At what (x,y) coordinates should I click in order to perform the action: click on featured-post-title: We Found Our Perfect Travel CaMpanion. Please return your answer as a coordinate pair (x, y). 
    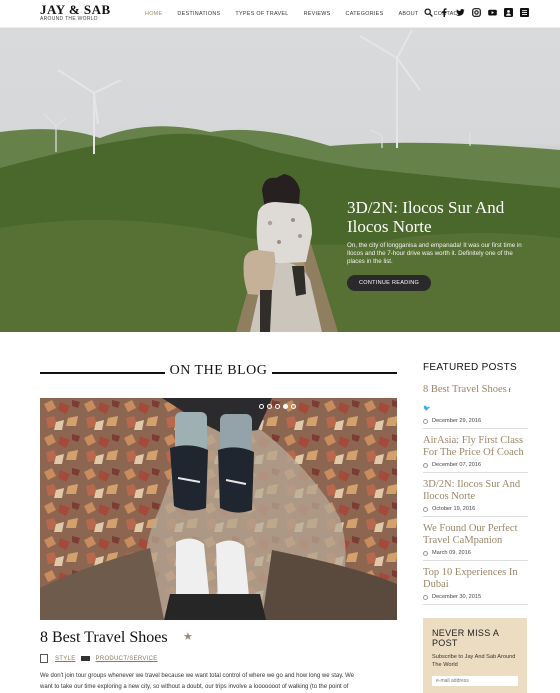
    Looking at the image, I should click on (475, 535).